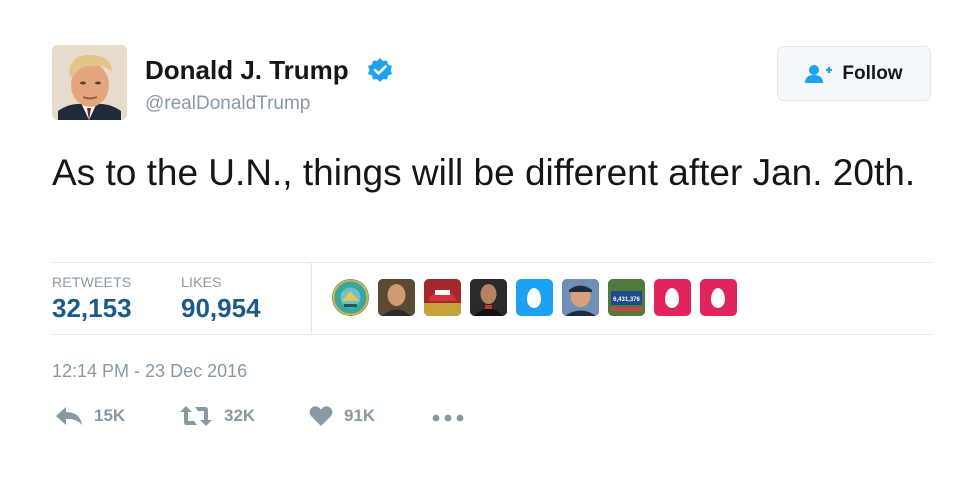  Describe the element at coordinates (201, 282) in the screenshot. I see `likes-label: LIKES` at that location.